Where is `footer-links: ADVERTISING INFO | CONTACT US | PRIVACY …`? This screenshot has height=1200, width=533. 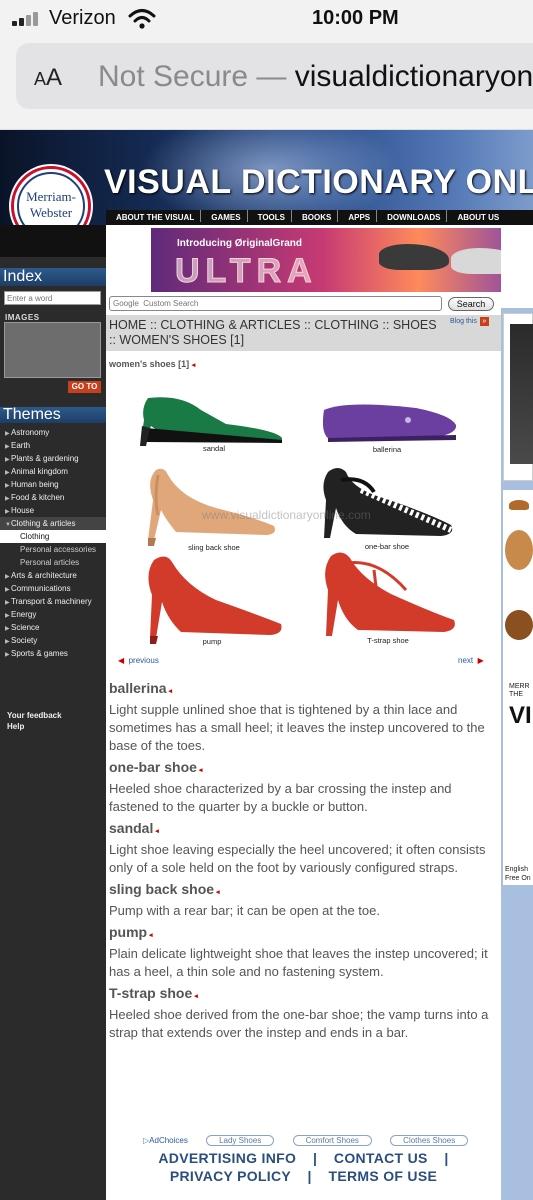 footer-links: ADVERTISING INFO | CONTACT US | PRIVACY … is located at coordinates (303, 1167).